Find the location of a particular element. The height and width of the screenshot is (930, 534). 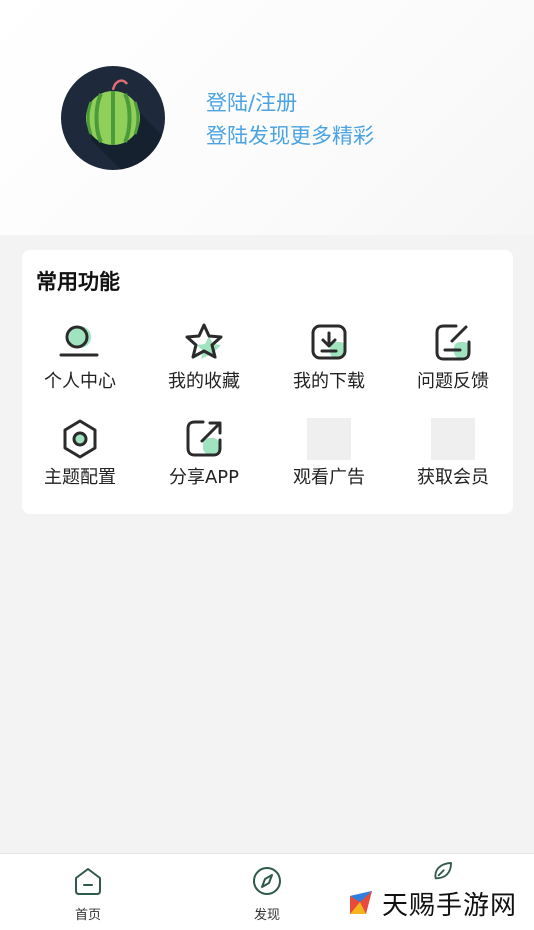

user-icon is located at coordinates (79, 341).